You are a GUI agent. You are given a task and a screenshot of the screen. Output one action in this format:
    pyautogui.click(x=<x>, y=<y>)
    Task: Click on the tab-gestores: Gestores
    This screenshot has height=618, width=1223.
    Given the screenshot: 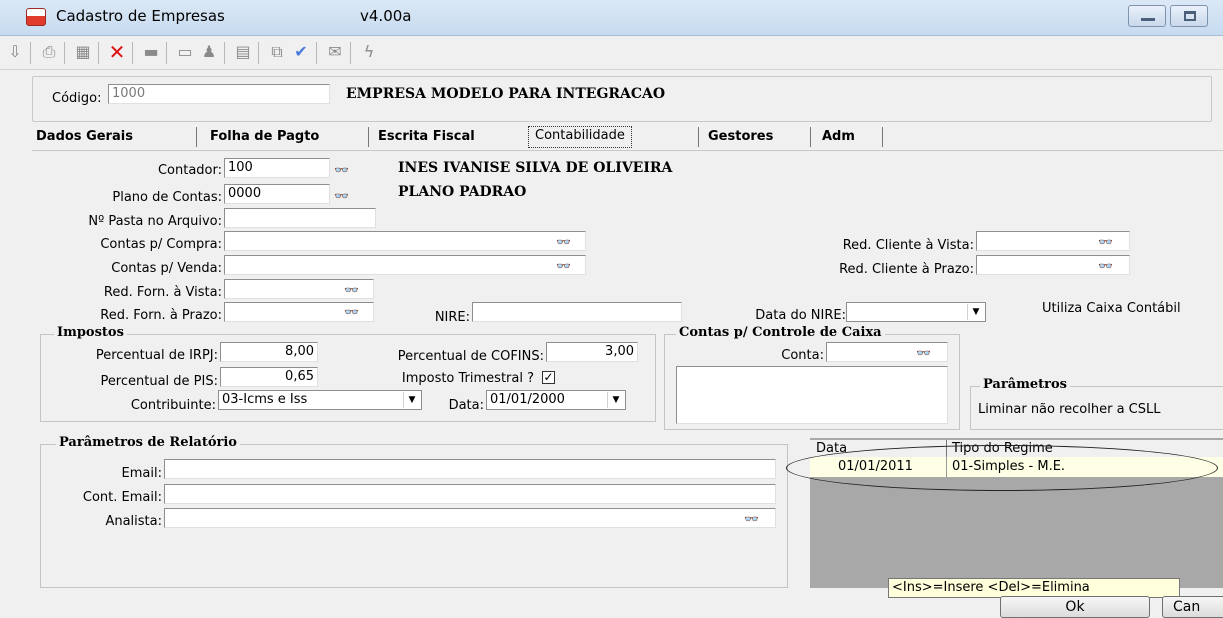 What is the action you would take?
    pyautogui.click(x=740, y=136)
    